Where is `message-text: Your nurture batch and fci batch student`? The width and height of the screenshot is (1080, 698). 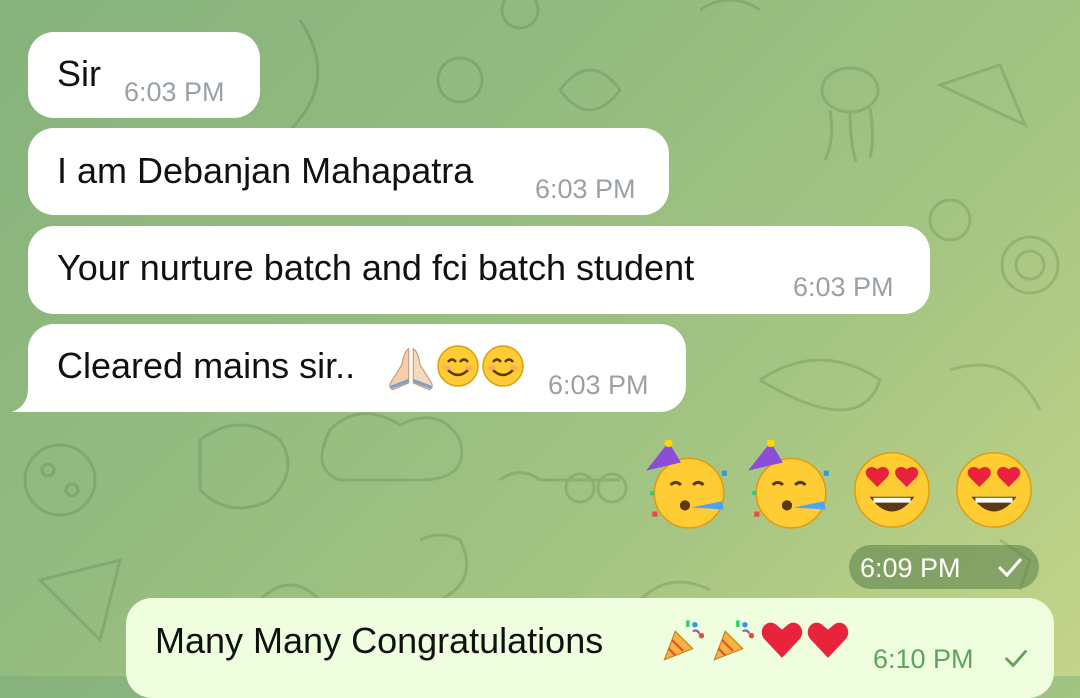 message-text: Your nurture batch and fci batch student is located at coordinates (376, 267).